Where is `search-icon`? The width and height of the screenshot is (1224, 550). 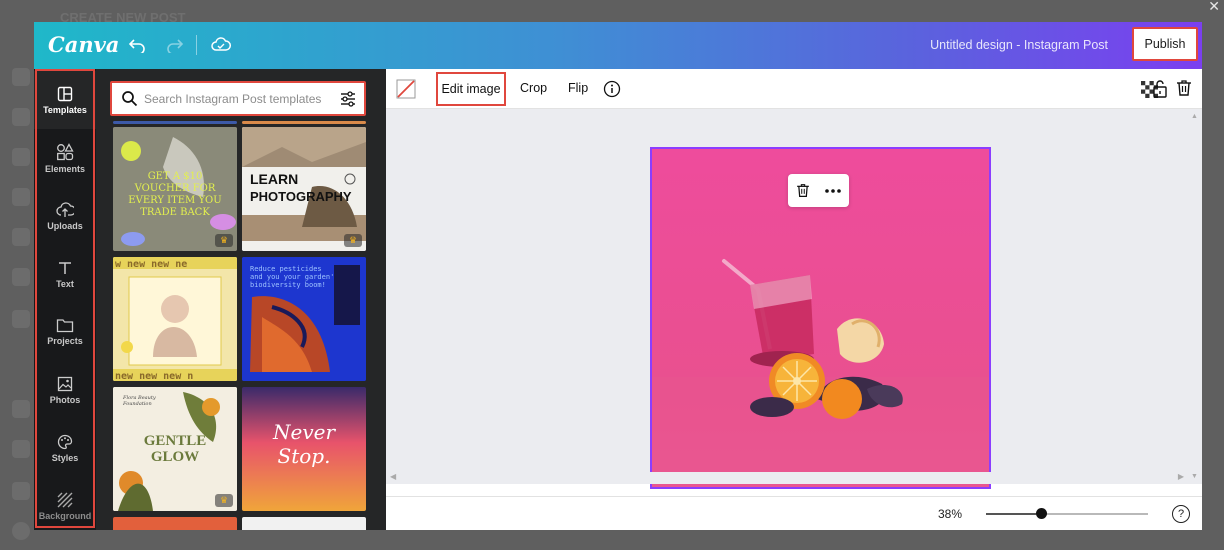
search-icon is located at coordinates (130, 99).